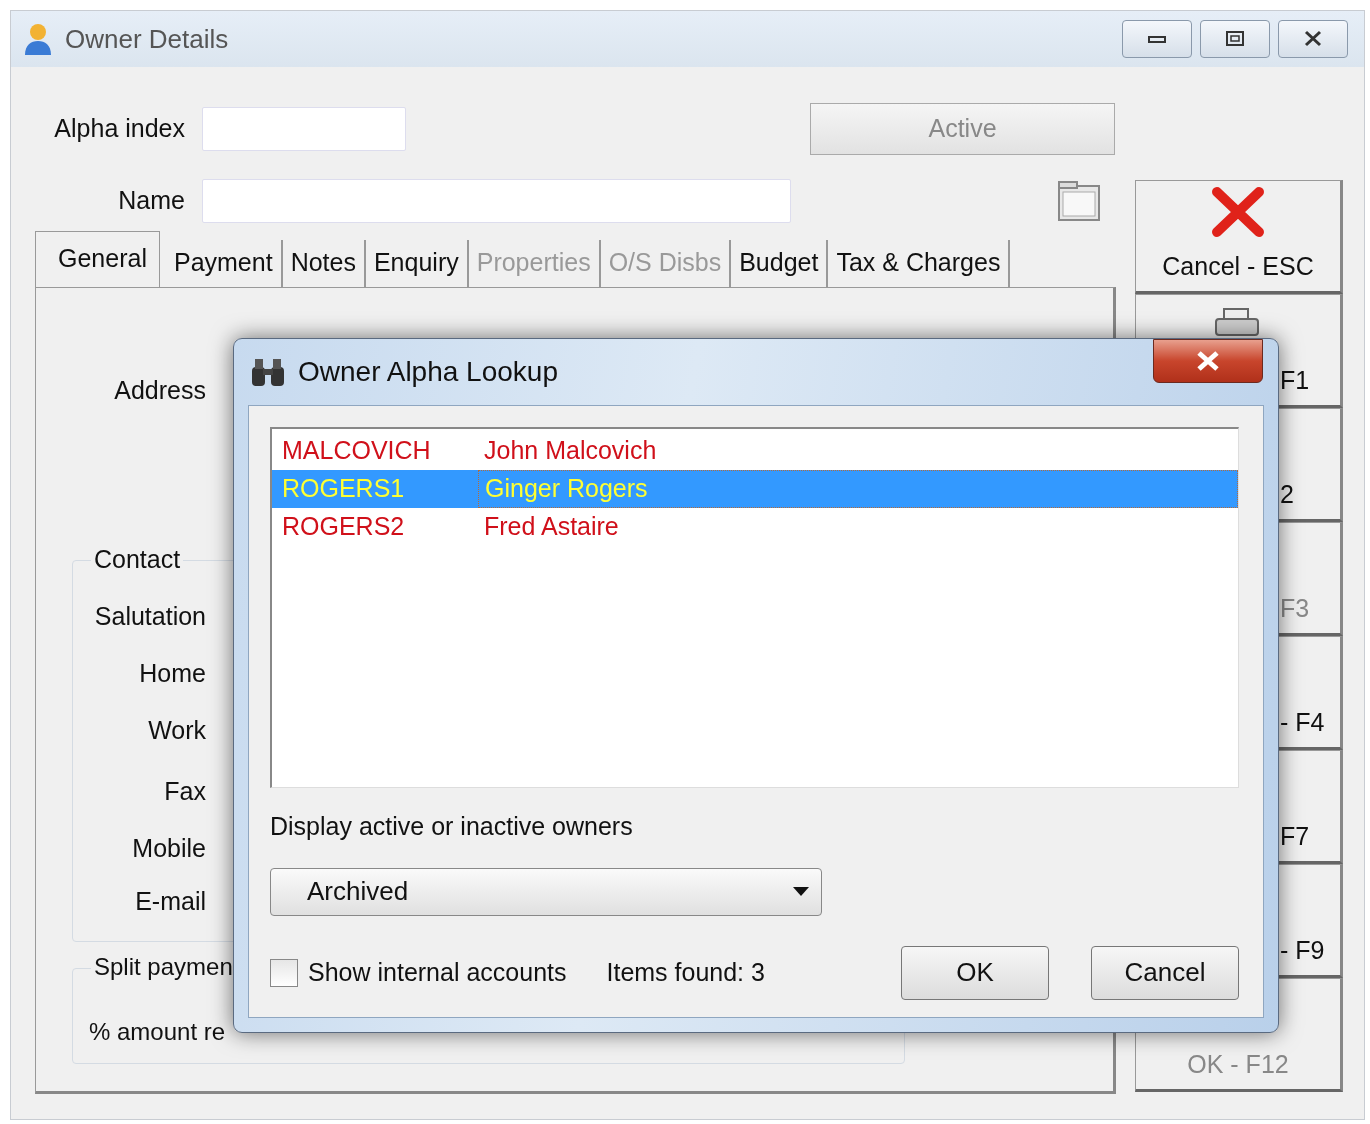  What do you see at coordinates (685, 972) in the screenshot?
I see `items-found-text: Items found: 3` at bounding box center [685, 972].